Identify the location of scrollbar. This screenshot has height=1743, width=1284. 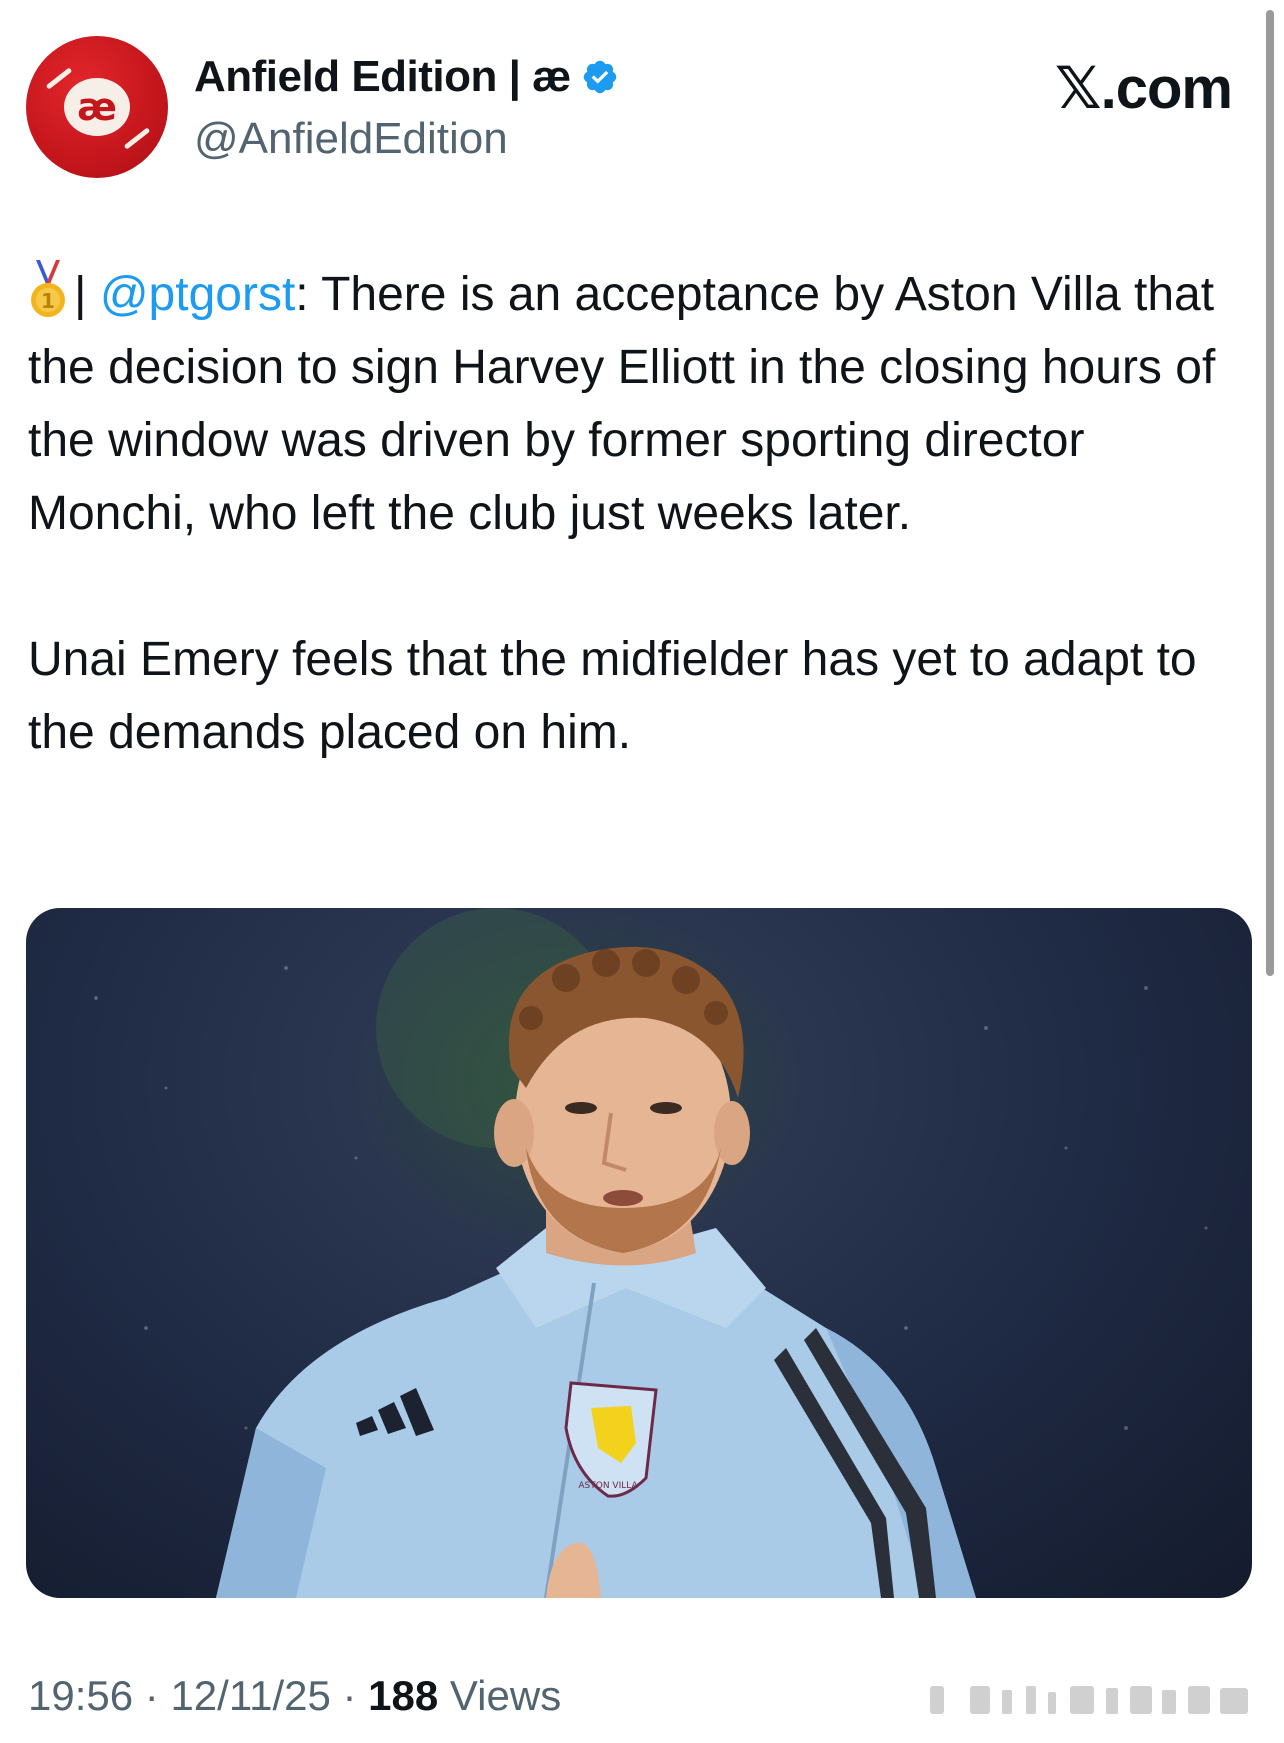
(1270, 493).